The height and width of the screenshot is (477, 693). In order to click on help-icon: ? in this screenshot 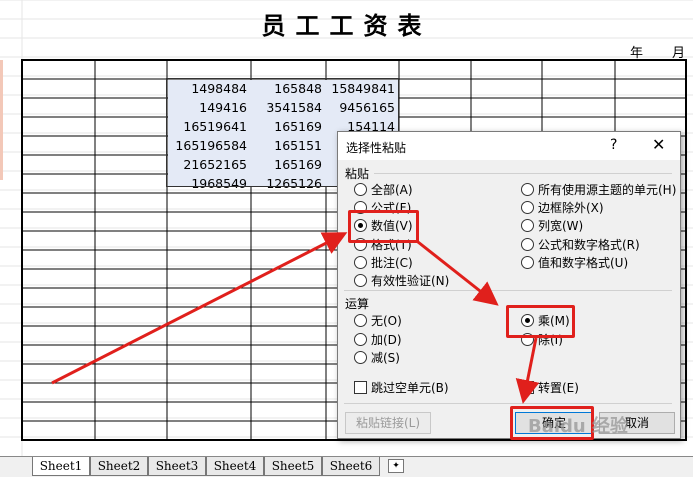, I will do `click(613, 145)`.